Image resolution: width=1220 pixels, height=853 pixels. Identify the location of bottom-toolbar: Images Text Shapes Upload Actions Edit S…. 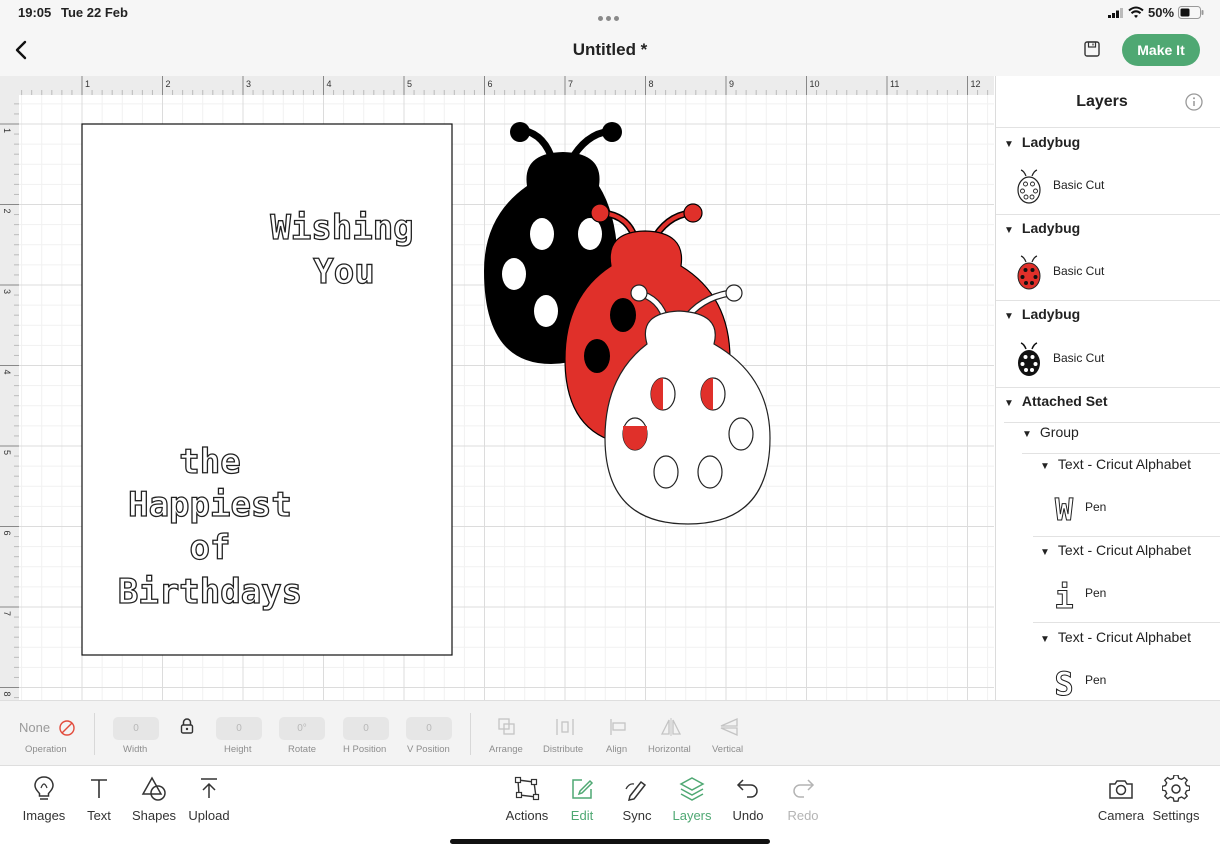
(610, 809).